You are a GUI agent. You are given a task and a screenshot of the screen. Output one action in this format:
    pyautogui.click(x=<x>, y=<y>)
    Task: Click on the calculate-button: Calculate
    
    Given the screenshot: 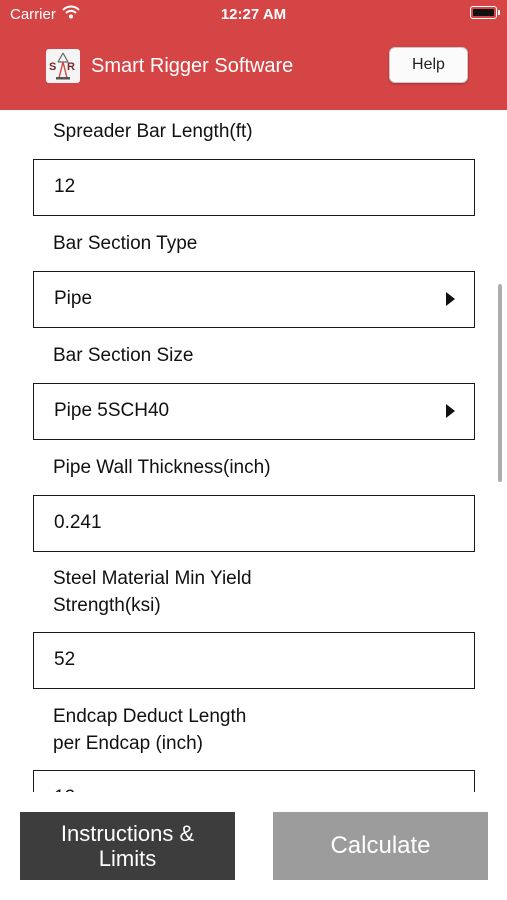 What is the action you would take?
    pyautogui.click(x=380, y=846)
    